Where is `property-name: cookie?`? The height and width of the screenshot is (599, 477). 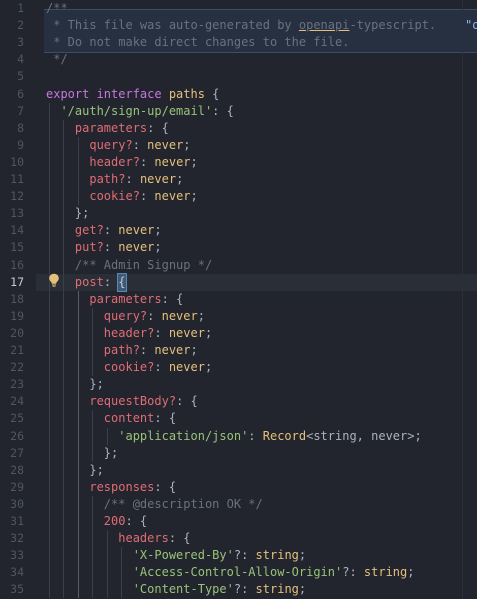 property-name: cookie? is located at coordinates (114, 196).